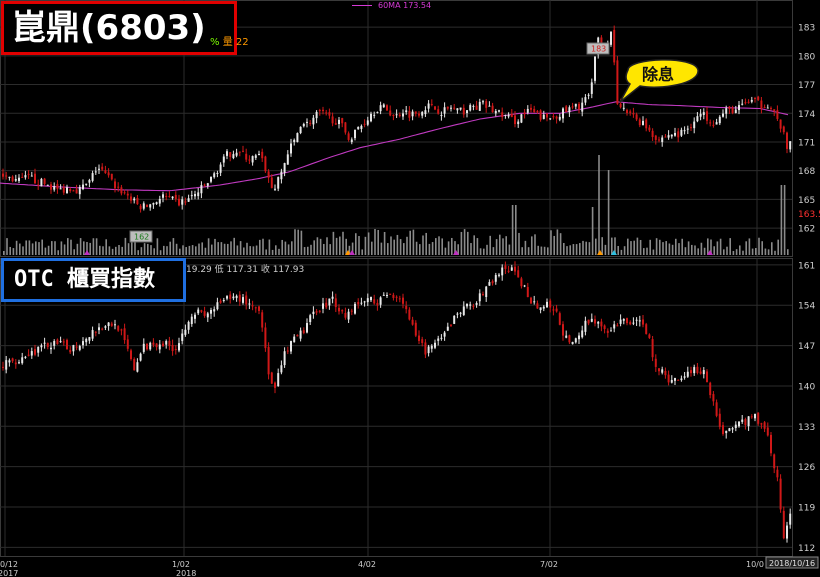 The width and height of the screenshot is (820, 577). What do you see at coordinates (549, 564) in the screenshot?
I see `x-tick-label: 7/02` at bounding box center [549, 564].